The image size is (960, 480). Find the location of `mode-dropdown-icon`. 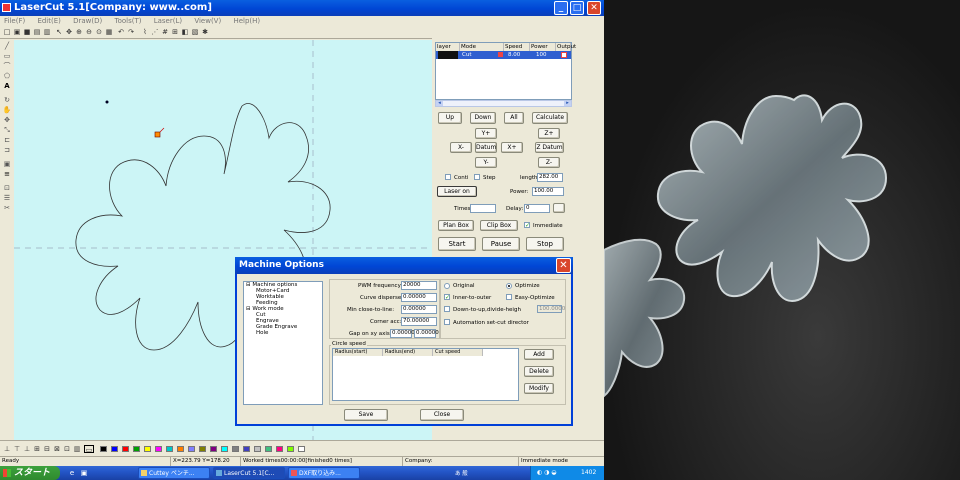

mode-dropdown-icon is located at coordinates (500, 54).